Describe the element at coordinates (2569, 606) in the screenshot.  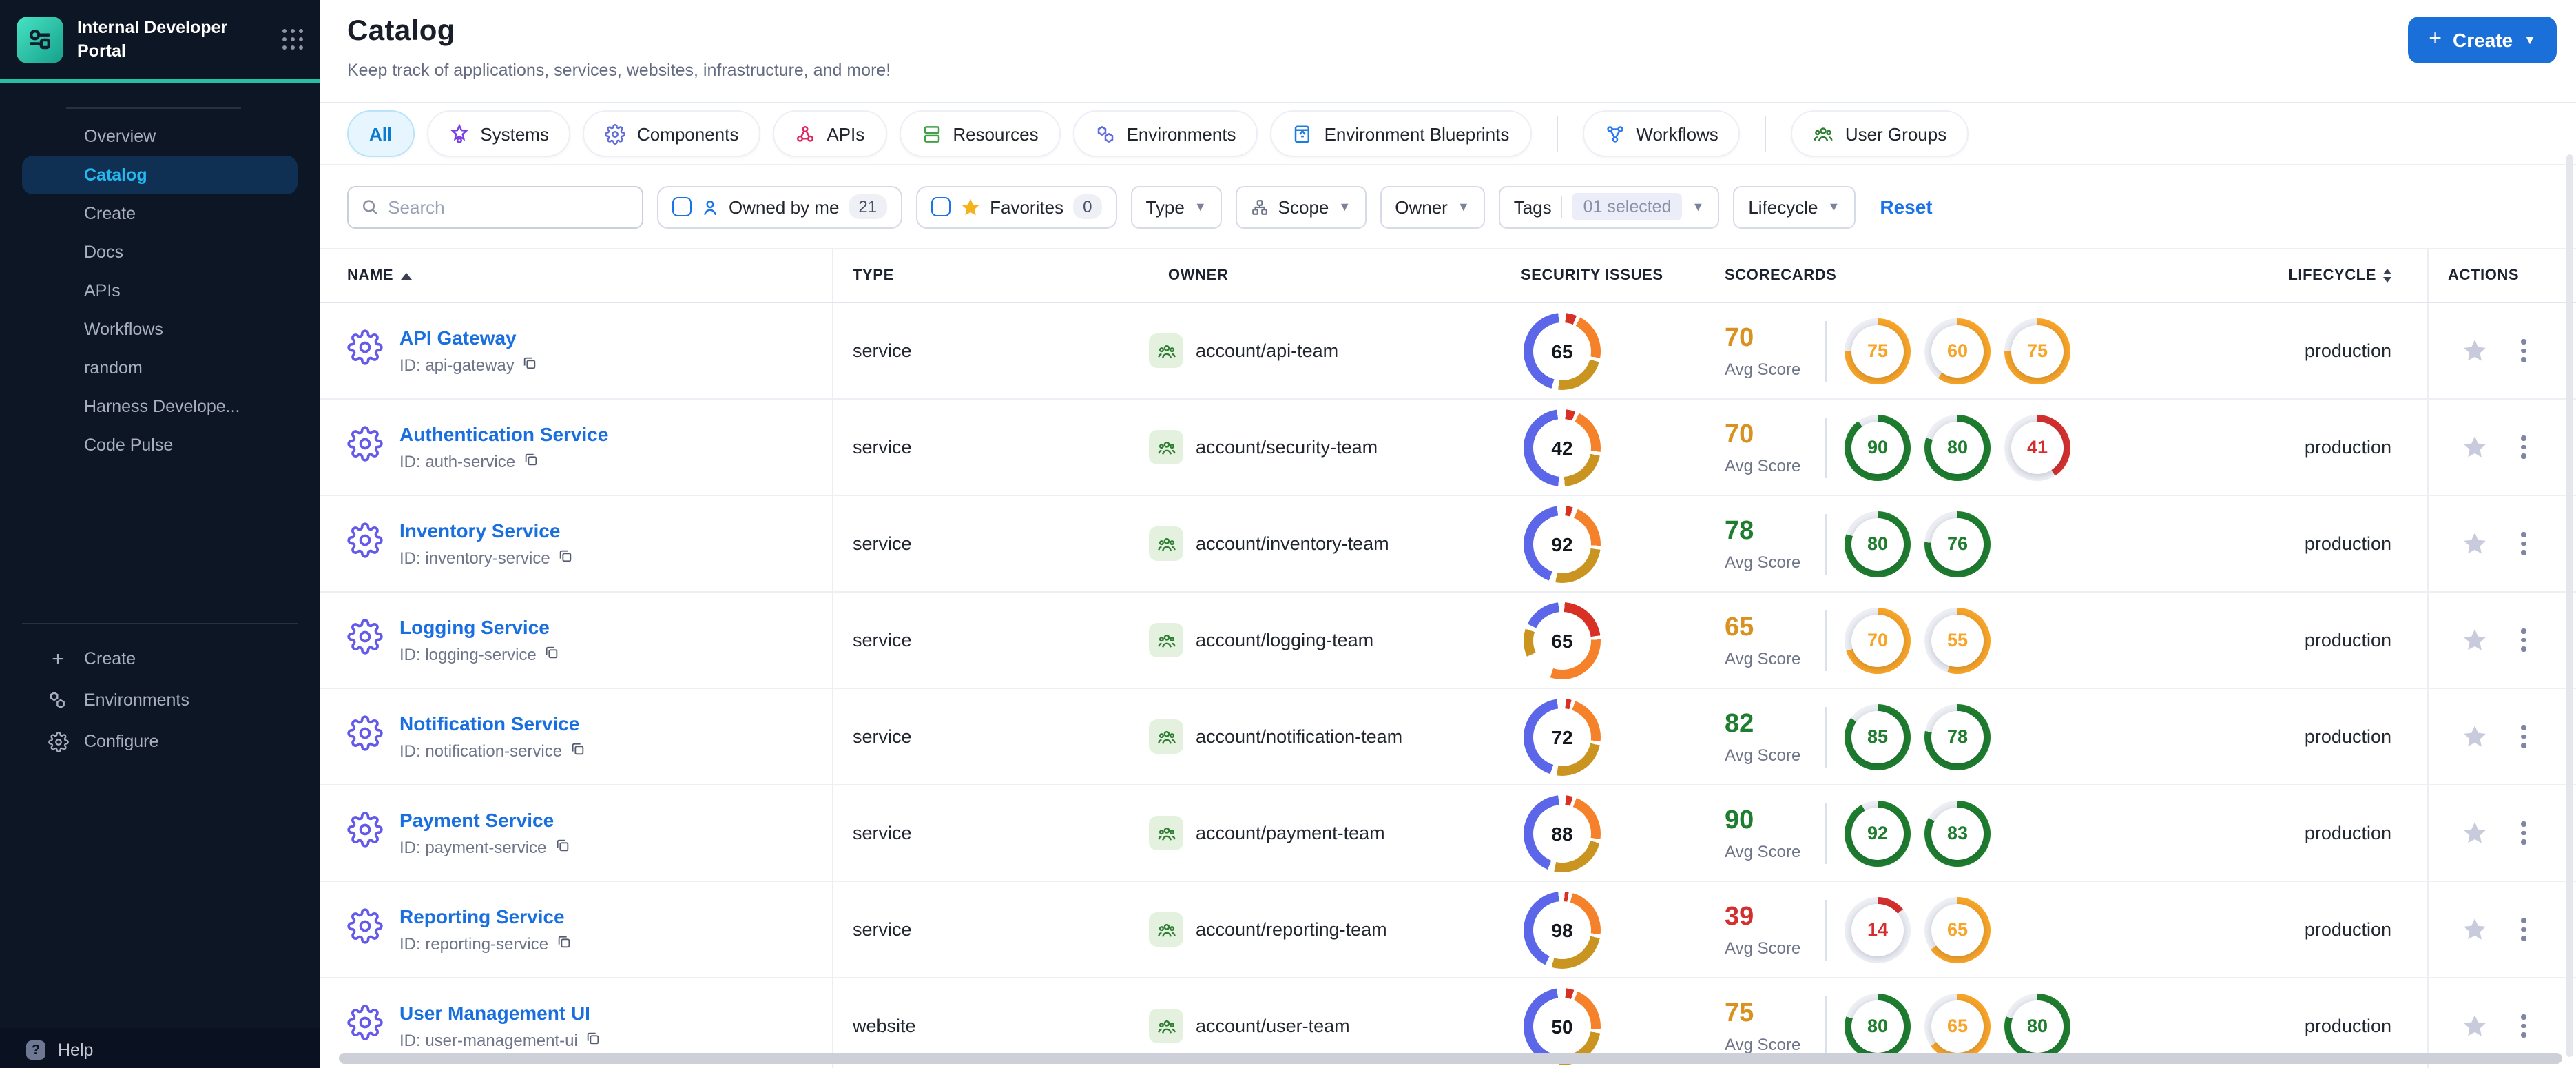
I see `vertical-scrollbar` at that location.